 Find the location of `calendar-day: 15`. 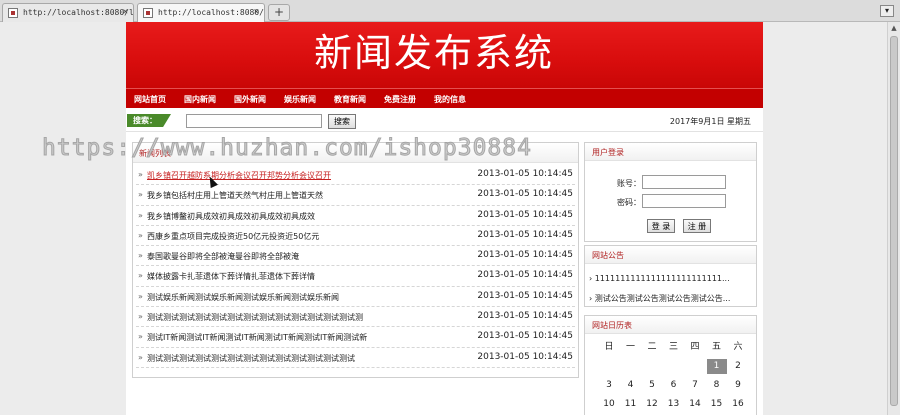

calendar-day: 15 is located at coordinates (717, 404).